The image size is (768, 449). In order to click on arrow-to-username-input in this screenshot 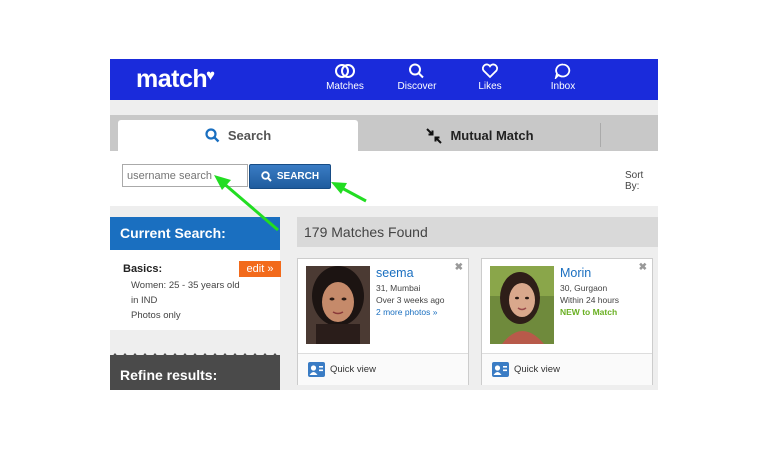, I will do `click(246, 203)`.